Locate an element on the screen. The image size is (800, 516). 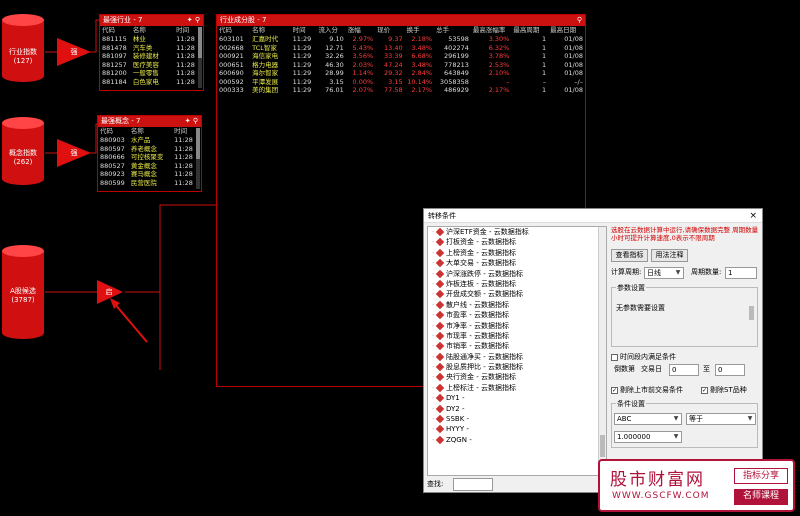
table-row: 881200 一般零售 11:28 is located at coordinates (151, 73).